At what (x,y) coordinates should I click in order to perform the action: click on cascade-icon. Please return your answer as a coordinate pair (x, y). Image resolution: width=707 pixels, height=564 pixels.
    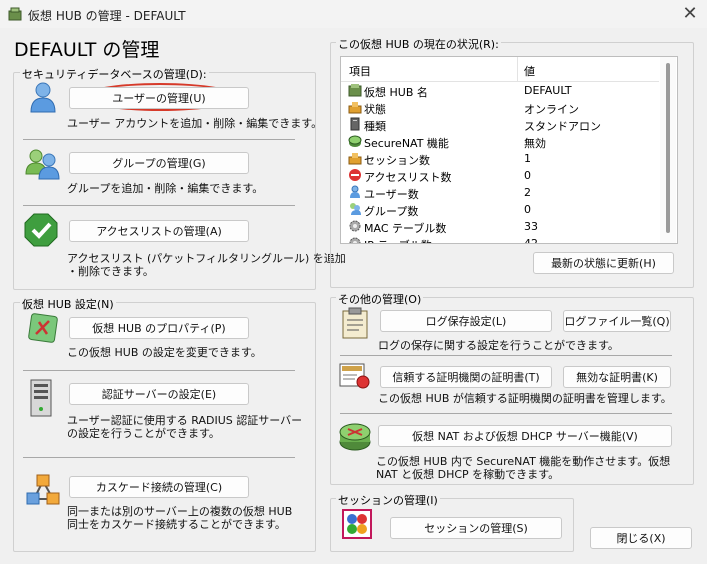
    Looking at the image, I should click on (43, 489).